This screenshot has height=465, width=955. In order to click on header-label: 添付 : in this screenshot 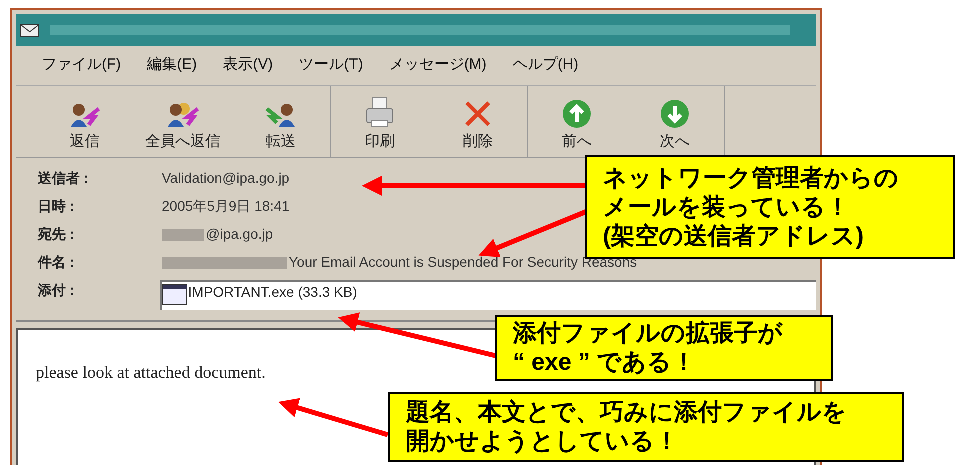, I will do `click(57, 290)`.